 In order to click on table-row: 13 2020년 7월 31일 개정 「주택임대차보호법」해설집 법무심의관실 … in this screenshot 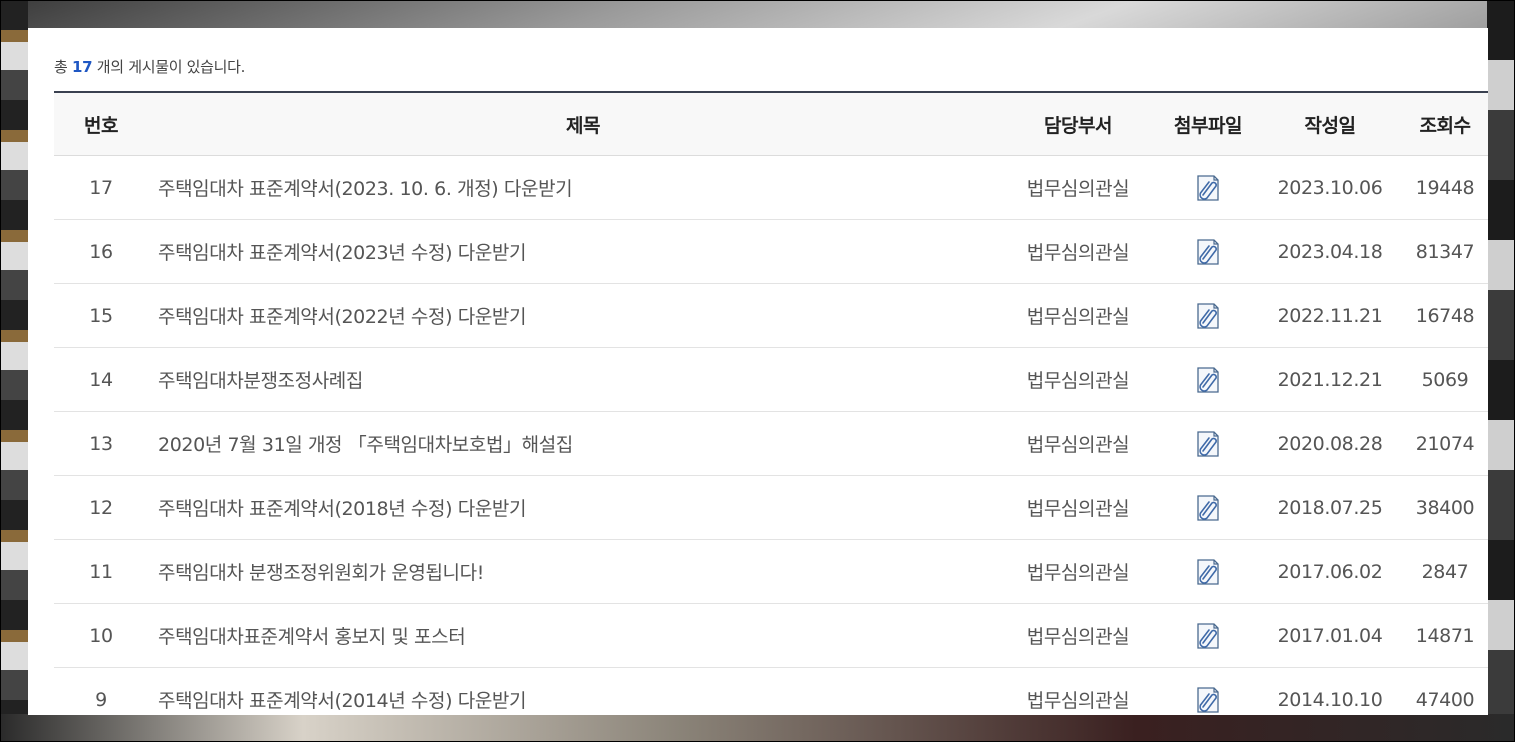, I will do `click(771, 443)`.